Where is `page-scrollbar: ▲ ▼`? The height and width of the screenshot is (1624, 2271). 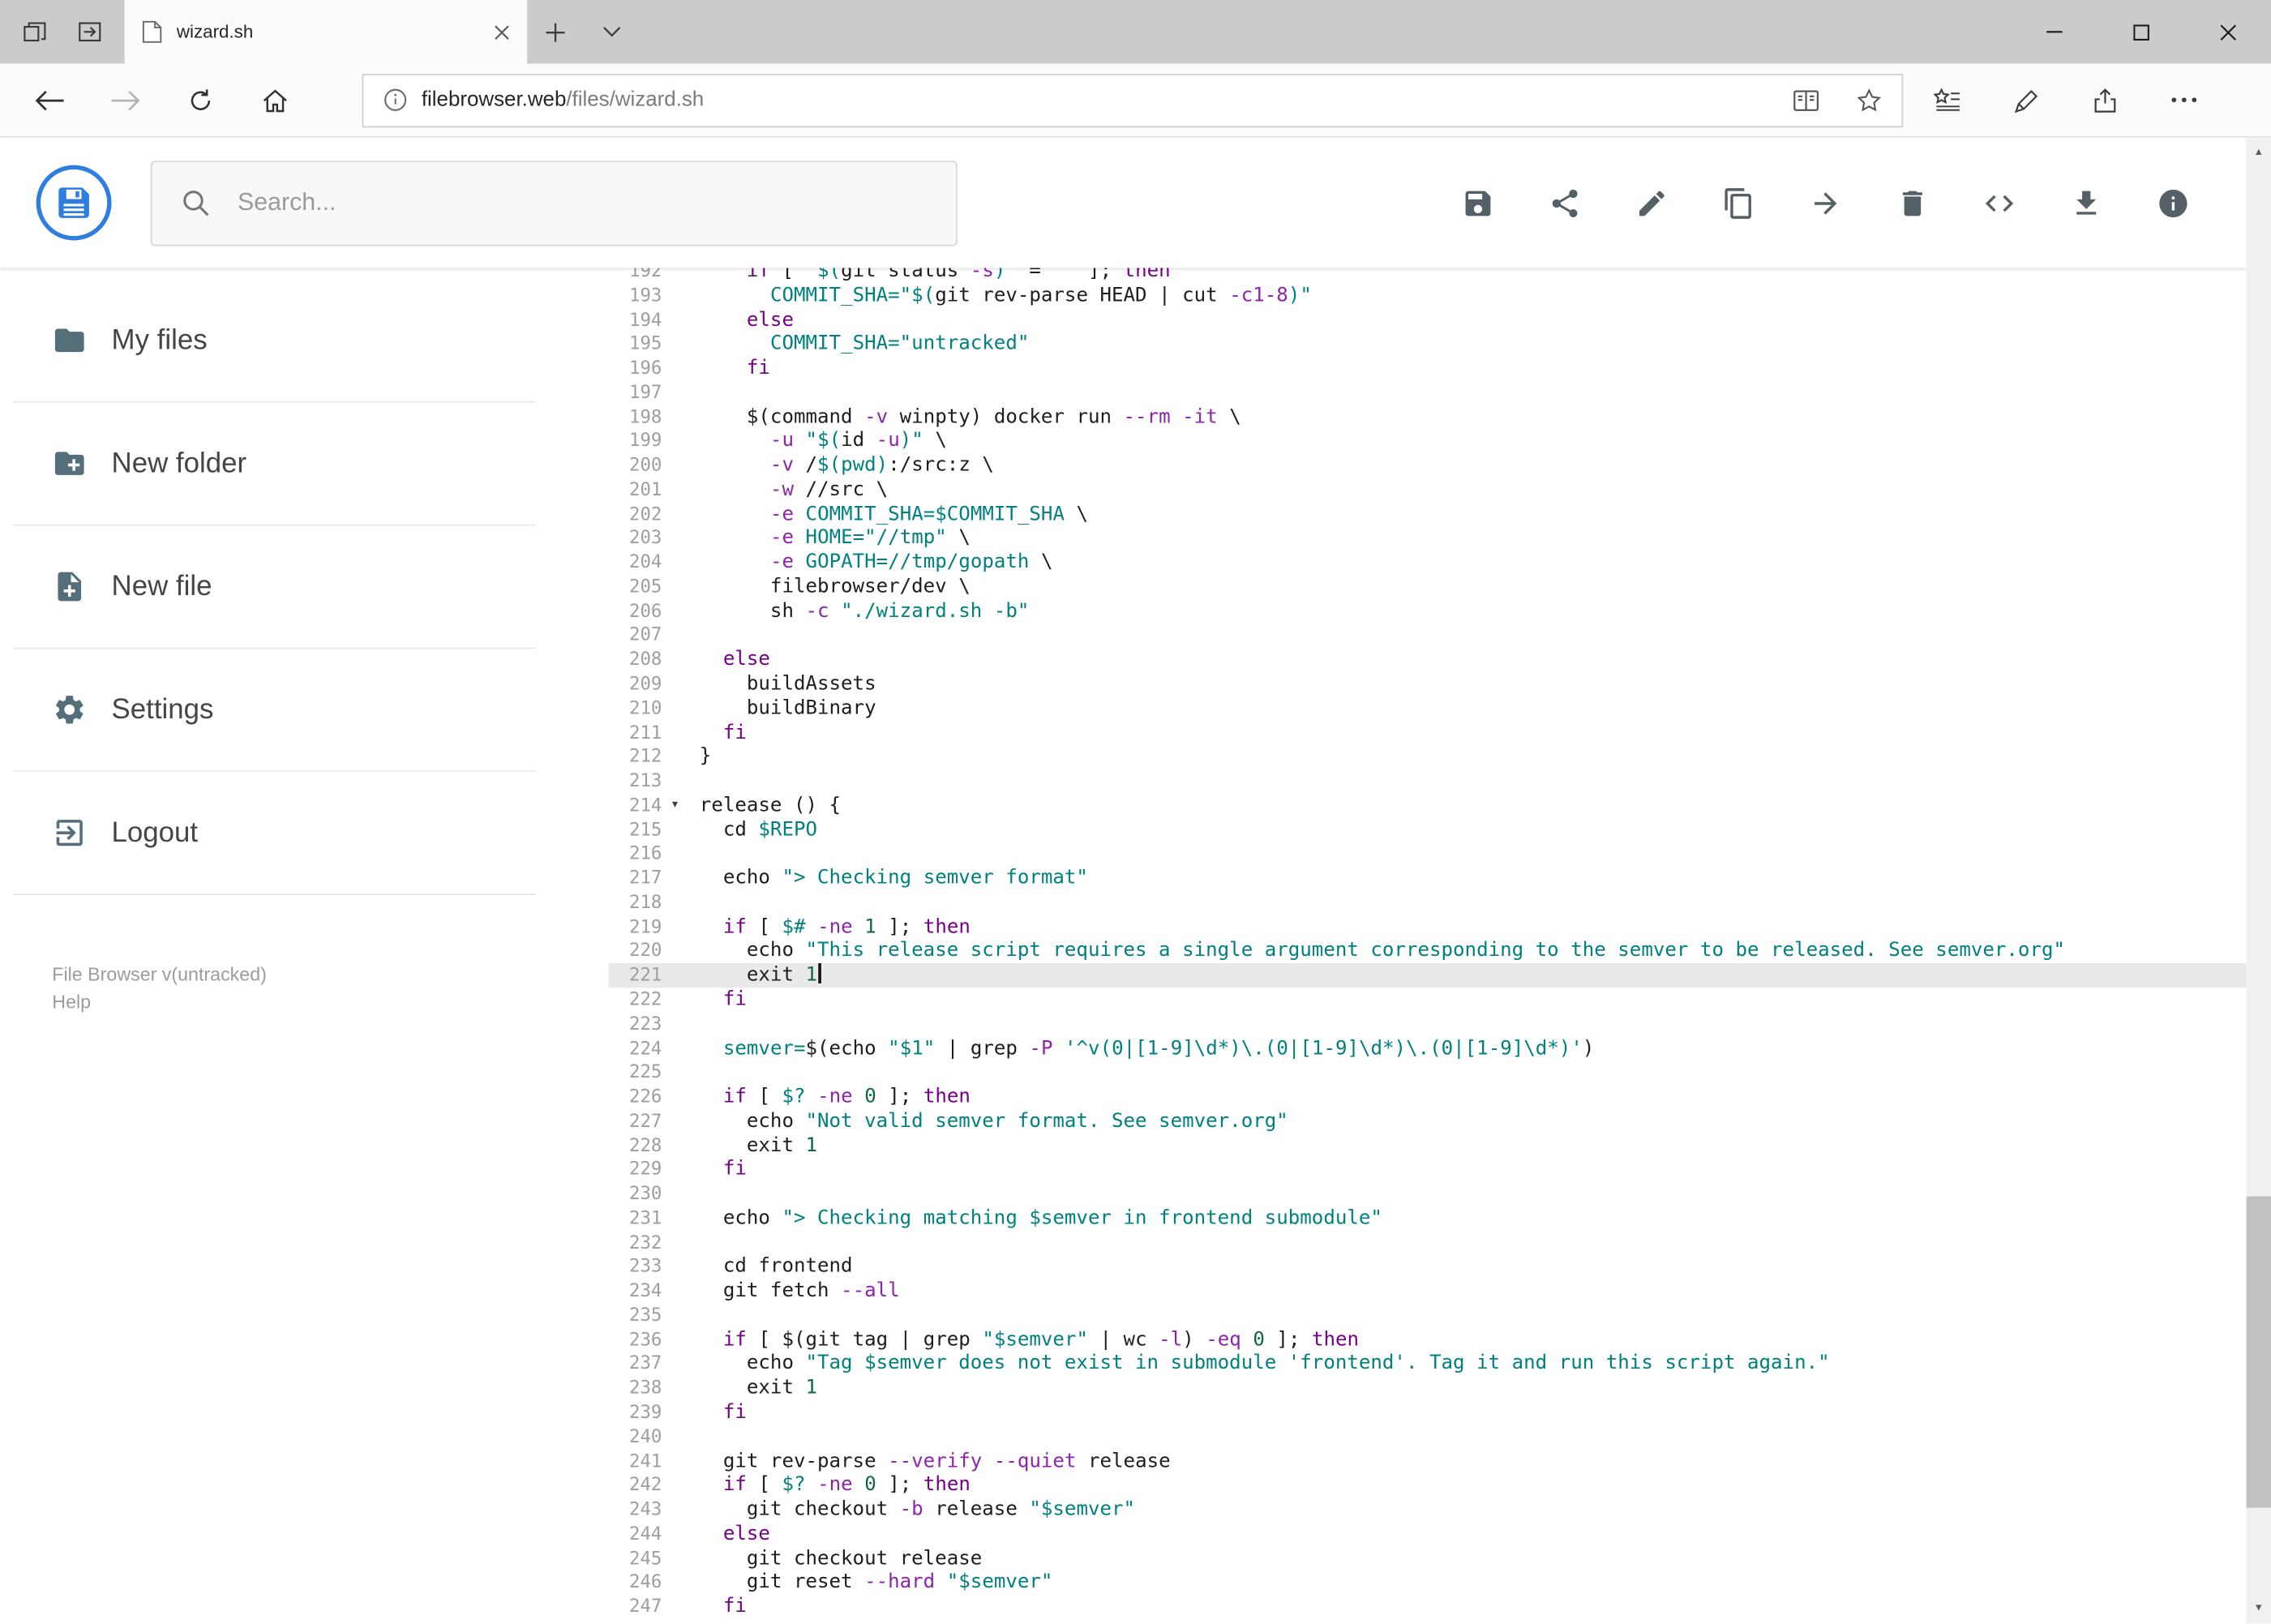 page-scrollbar: ▲ ▼ is located at coordinates (2258, 880).